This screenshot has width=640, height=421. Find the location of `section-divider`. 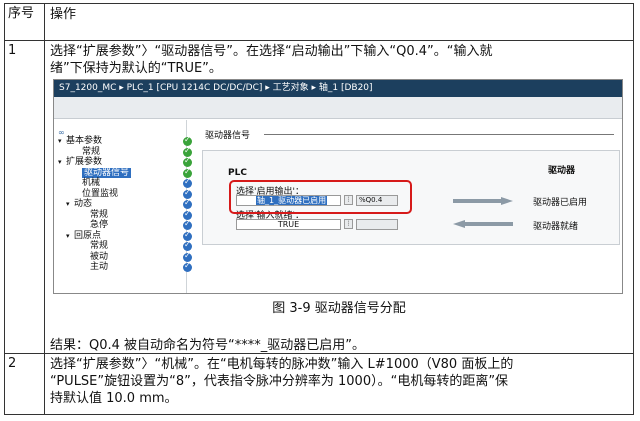

section-divider is located at coordinates (439, 134).